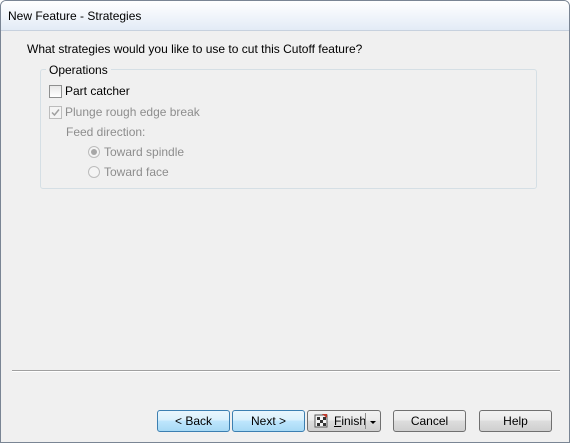 The image size is (570, 443). I want to click on dropdown-arrow-icon, so click(373, 422).